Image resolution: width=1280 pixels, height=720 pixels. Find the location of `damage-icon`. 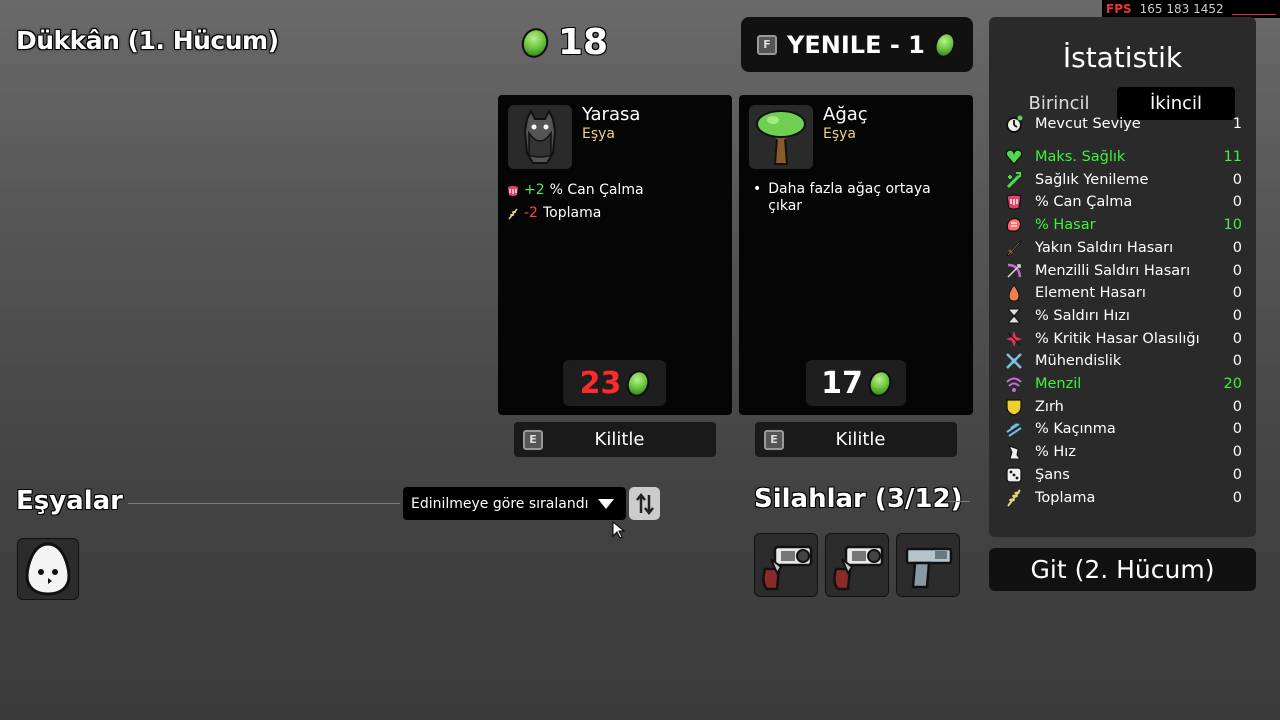

damage-icon is located at coordinates (1014, 225).